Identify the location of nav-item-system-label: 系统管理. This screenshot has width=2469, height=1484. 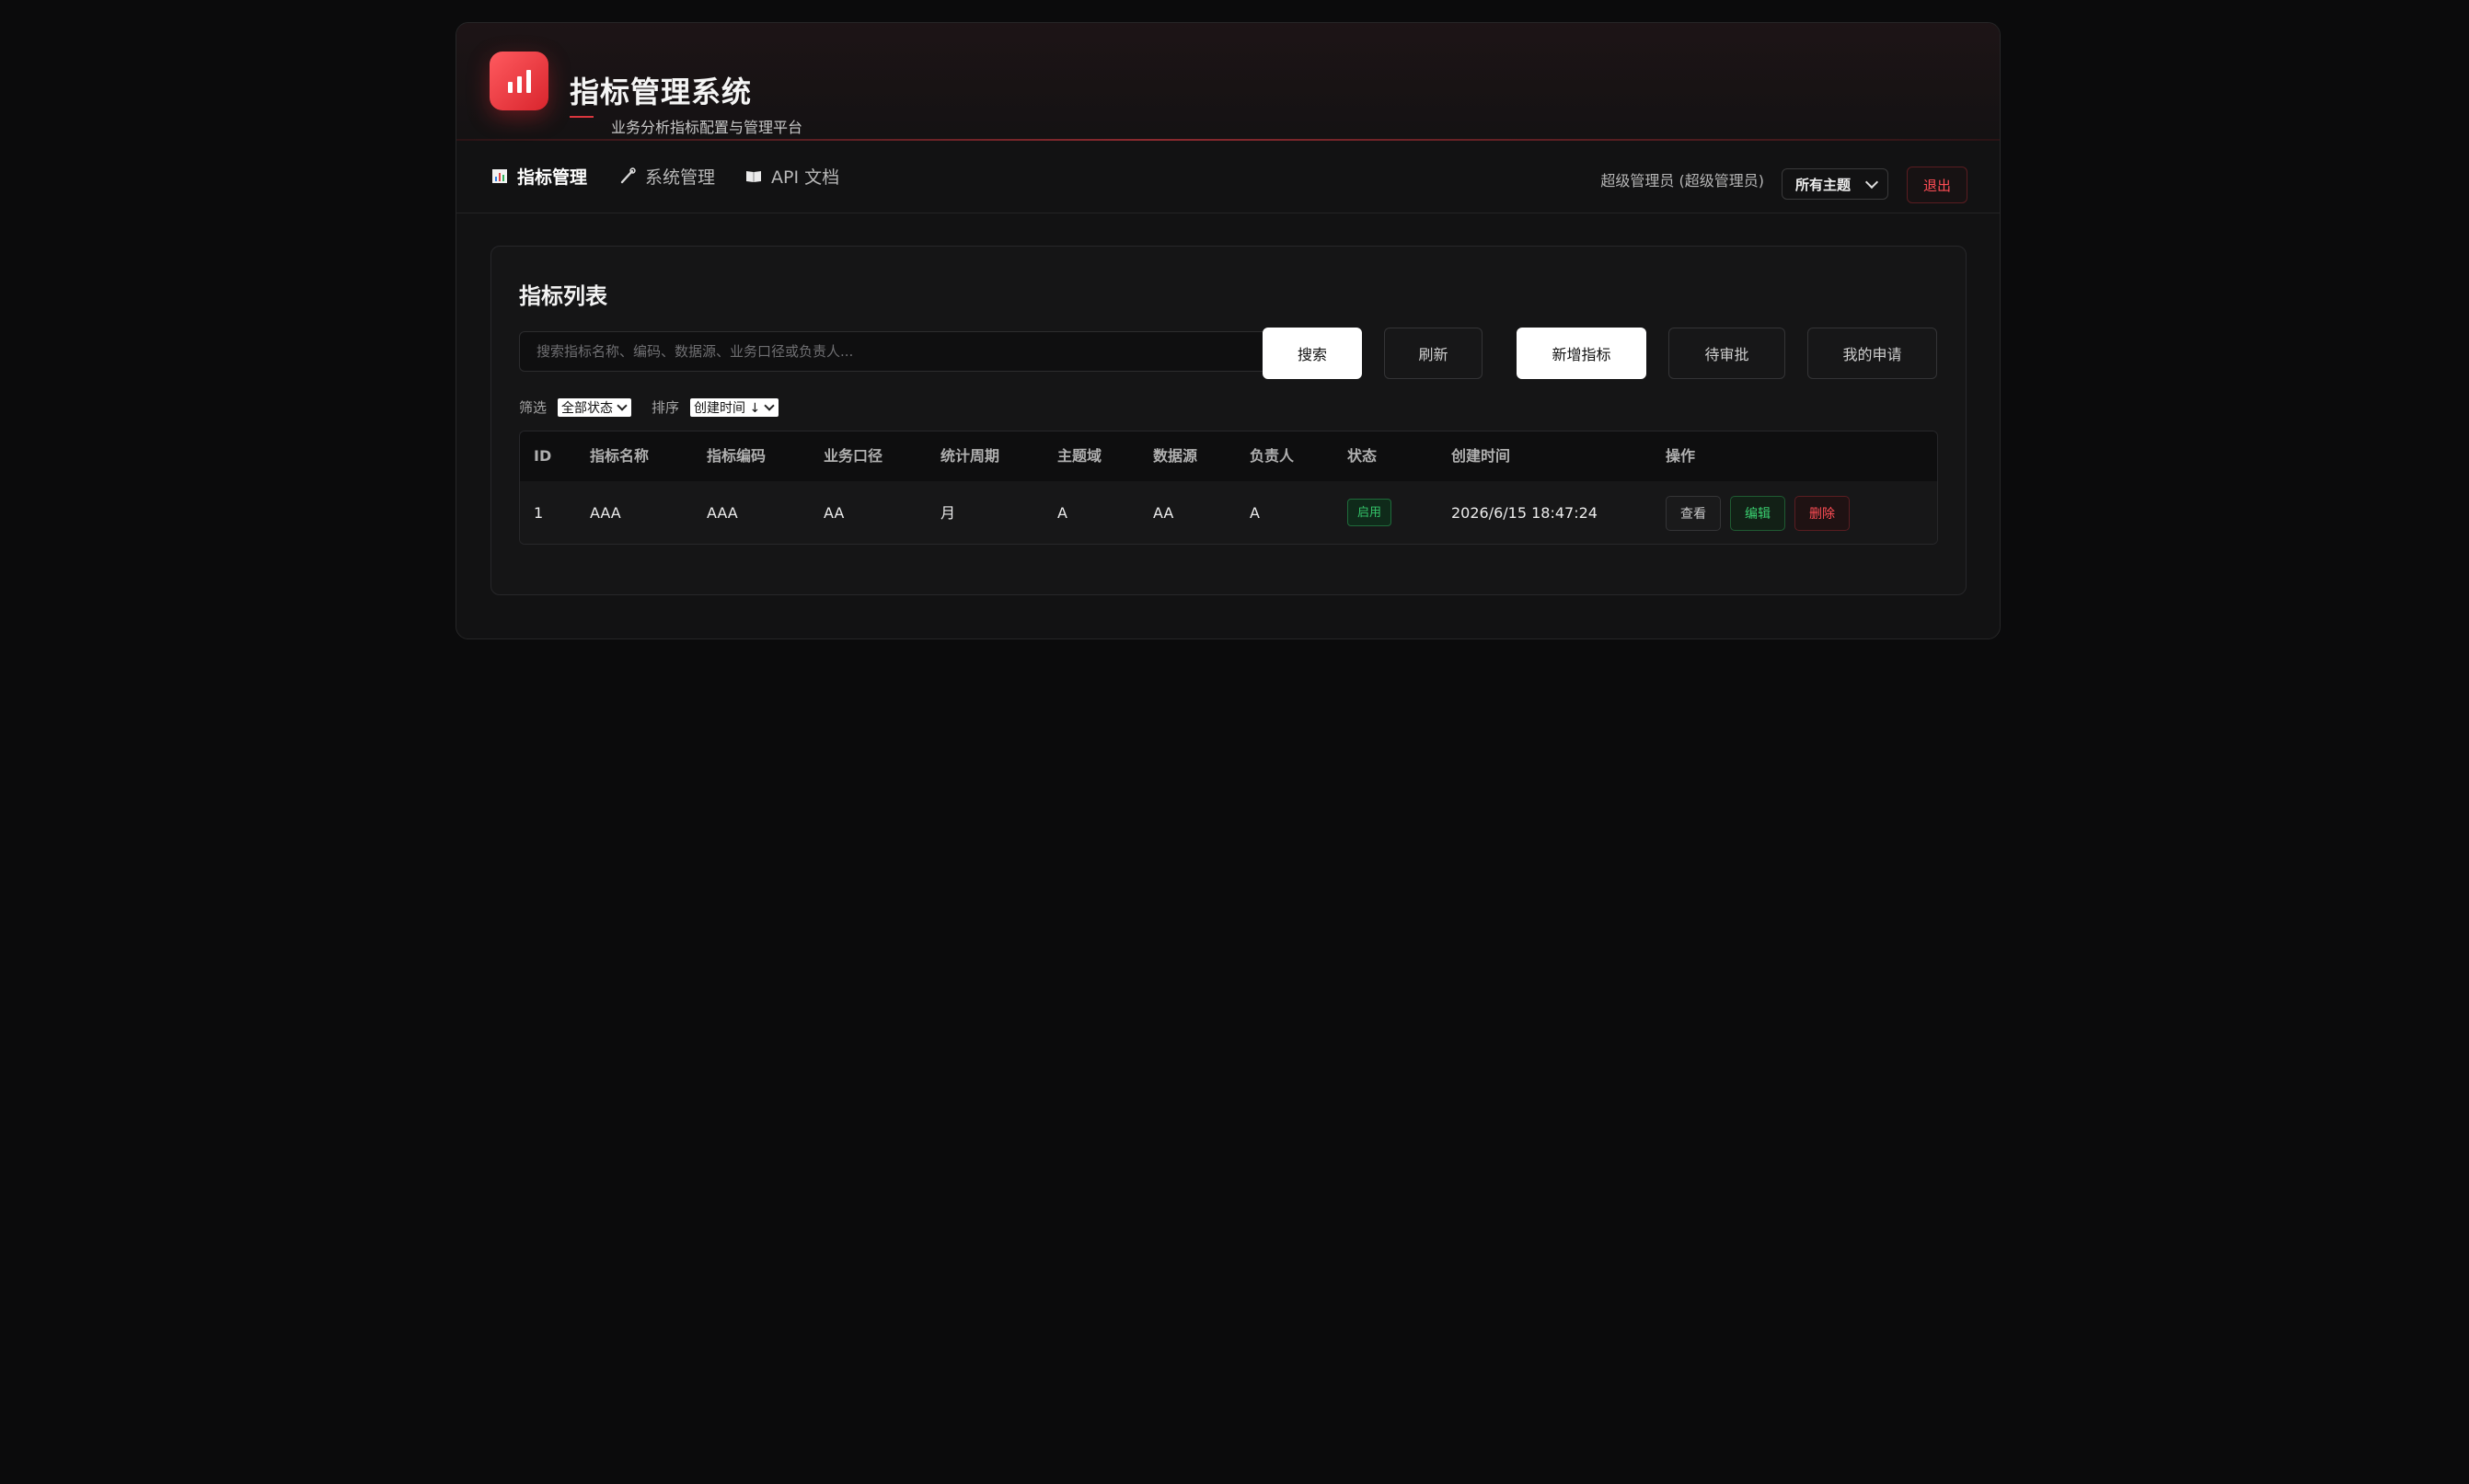
(680, 177).